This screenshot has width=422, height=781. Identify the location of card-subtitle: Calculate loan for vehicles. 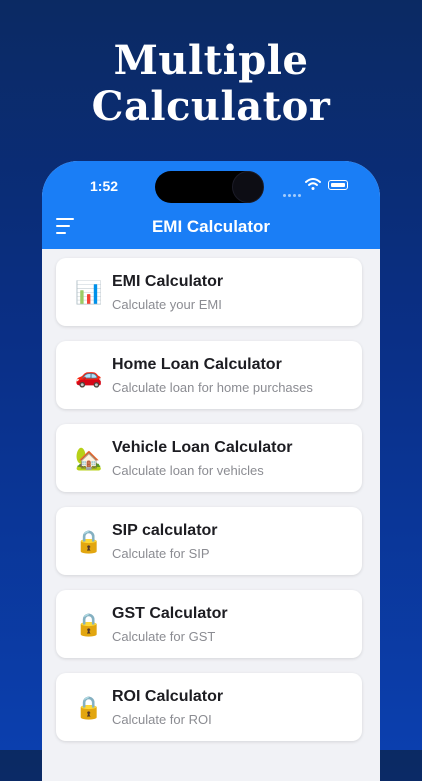
(188, 470).